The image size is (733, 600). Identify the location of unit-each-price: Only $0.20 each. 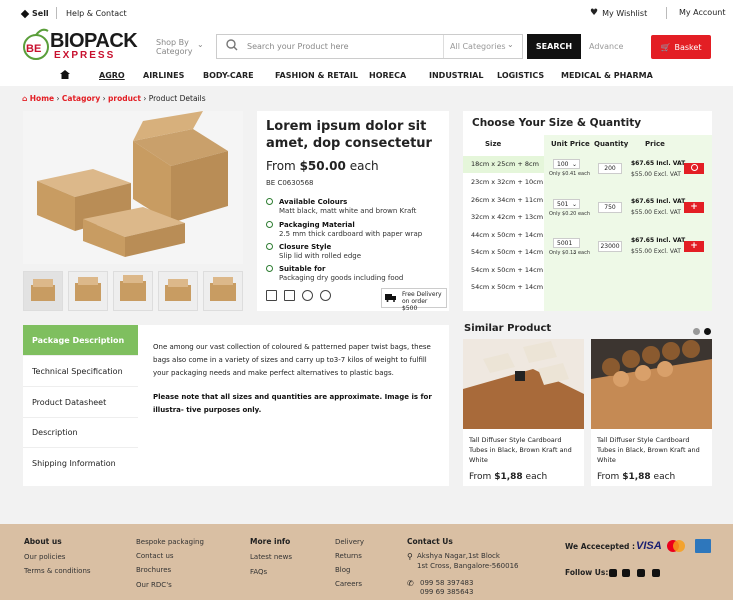
(570, 214).